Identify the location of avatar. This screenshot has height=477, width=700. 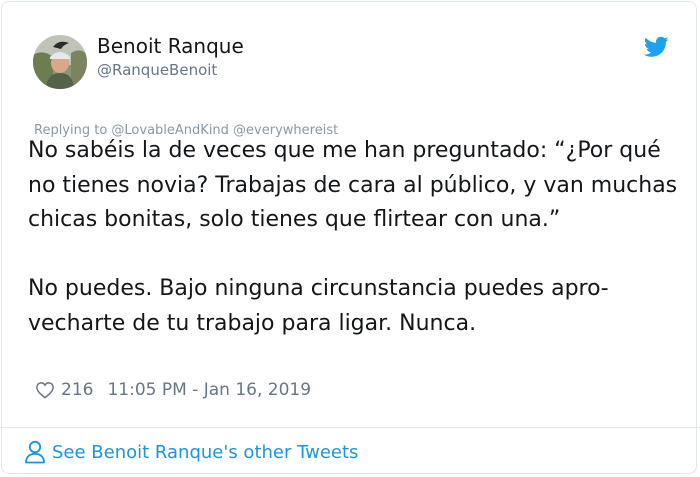
(60, 62).